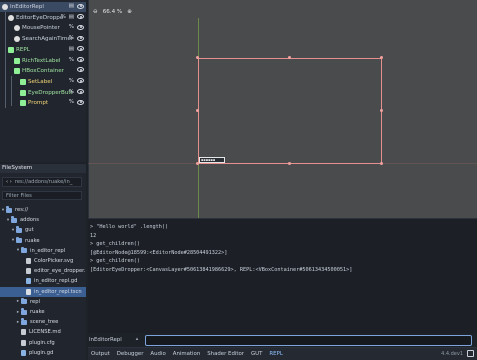 Image resolution: width=477 pixels, height=360 pixels. What do you see at coordinates (43, 50) in the screenshot?
I see `scene-node-row: REPL ▤` at bounding box center [43, 50].